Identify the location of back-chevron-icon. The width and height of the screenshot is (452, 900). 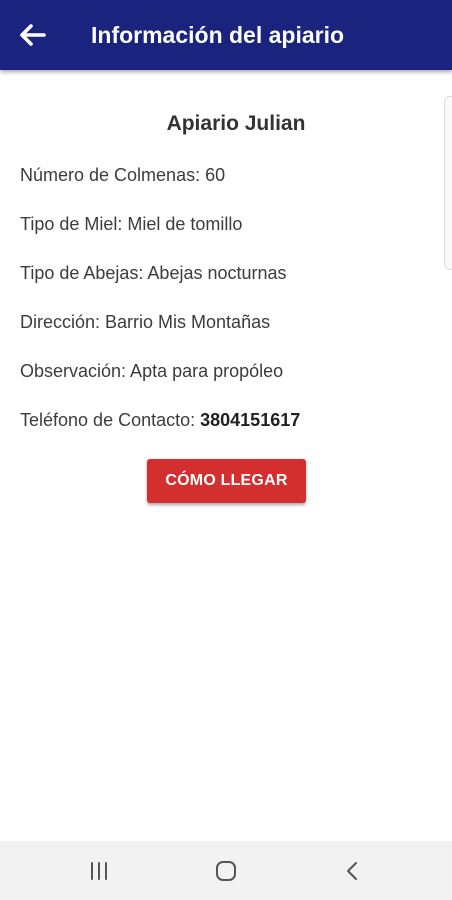
(352, 870).